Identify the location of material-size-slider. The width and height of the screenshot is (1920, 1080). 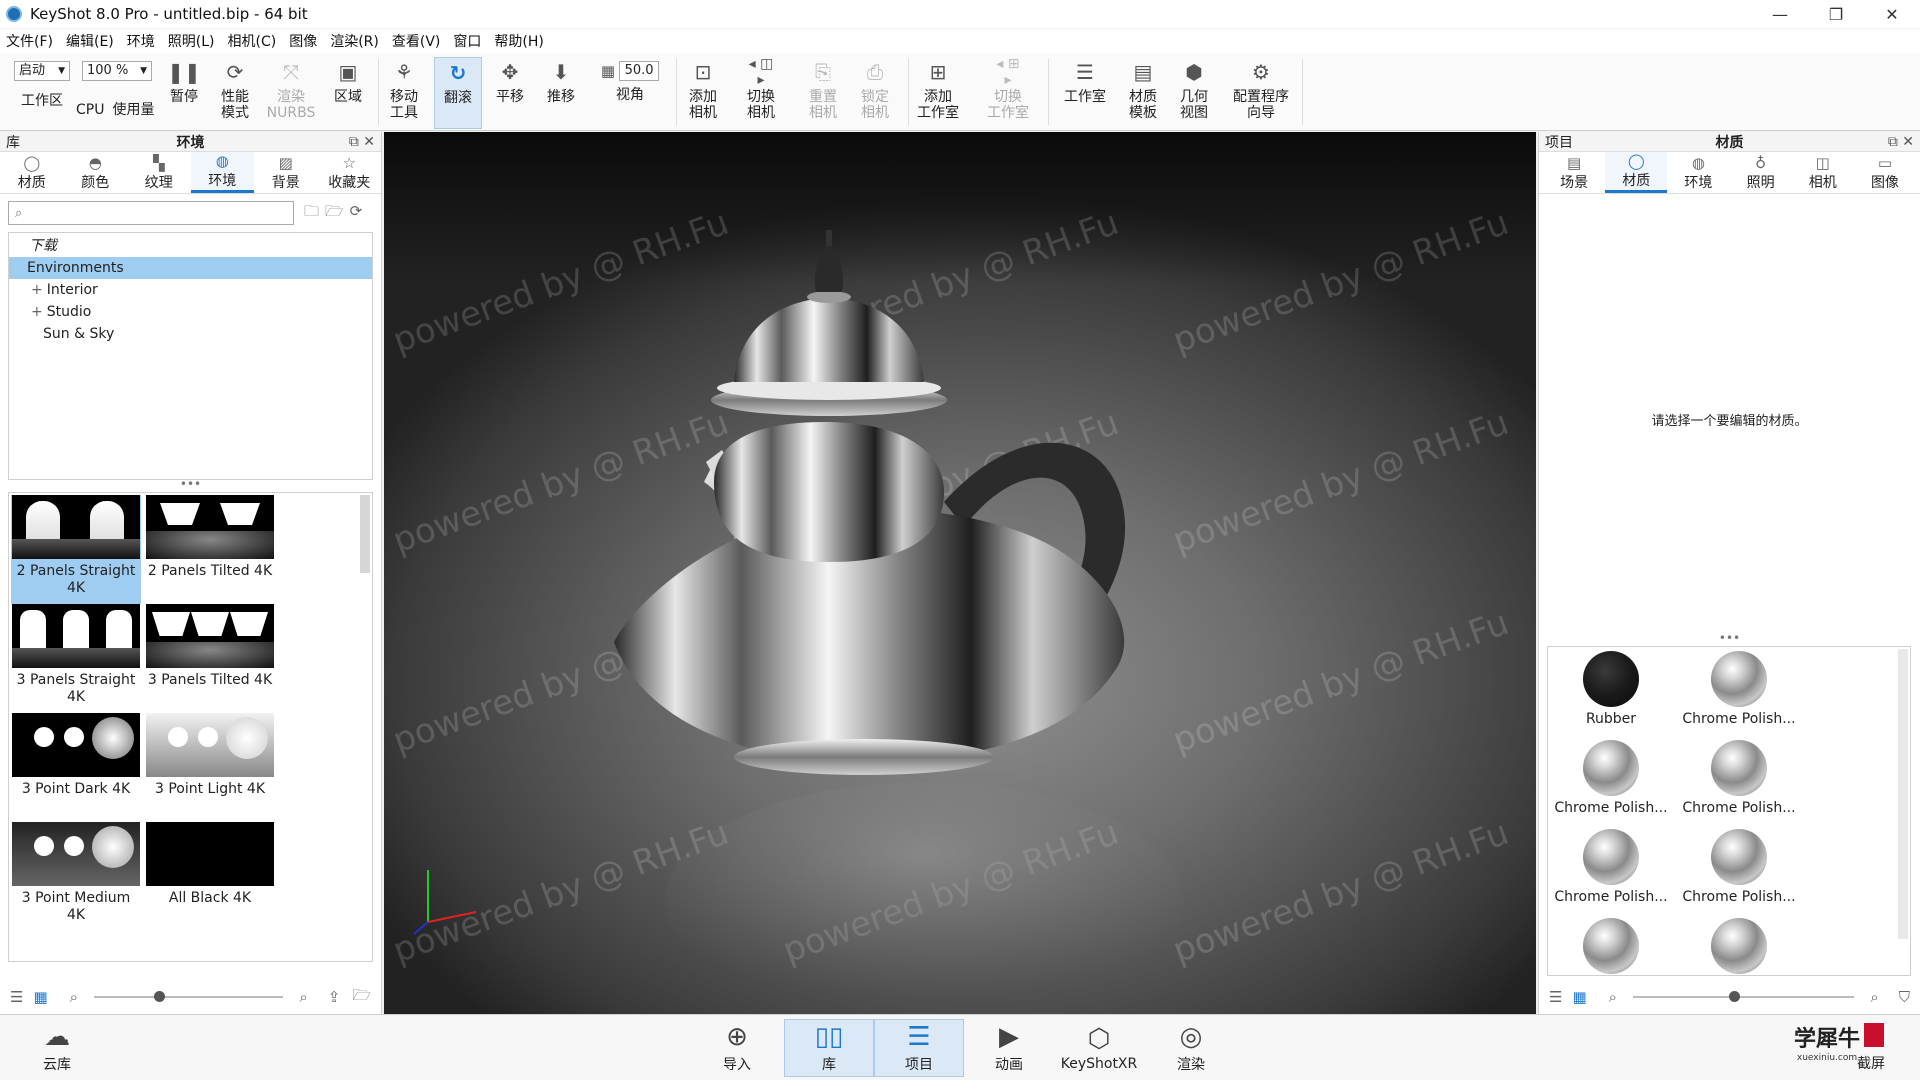
(1744, 996).